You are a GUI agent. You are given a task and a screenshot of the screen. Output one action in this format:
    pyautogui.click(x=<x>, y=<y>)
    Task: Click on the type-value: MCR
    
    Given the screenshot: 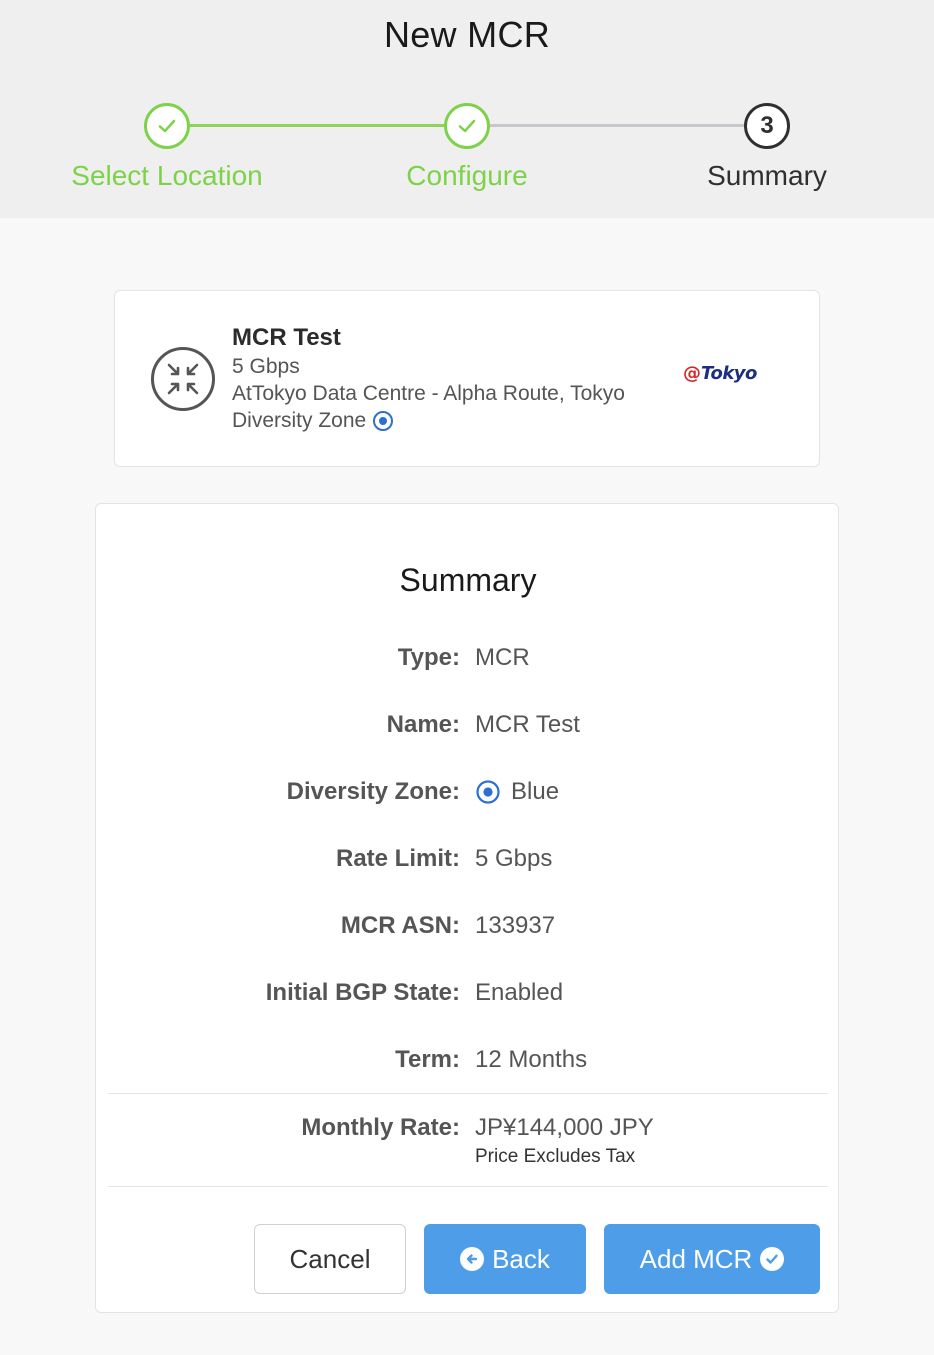 What is the action you would take?
    pyautogui.click(x=502, y=657)
    